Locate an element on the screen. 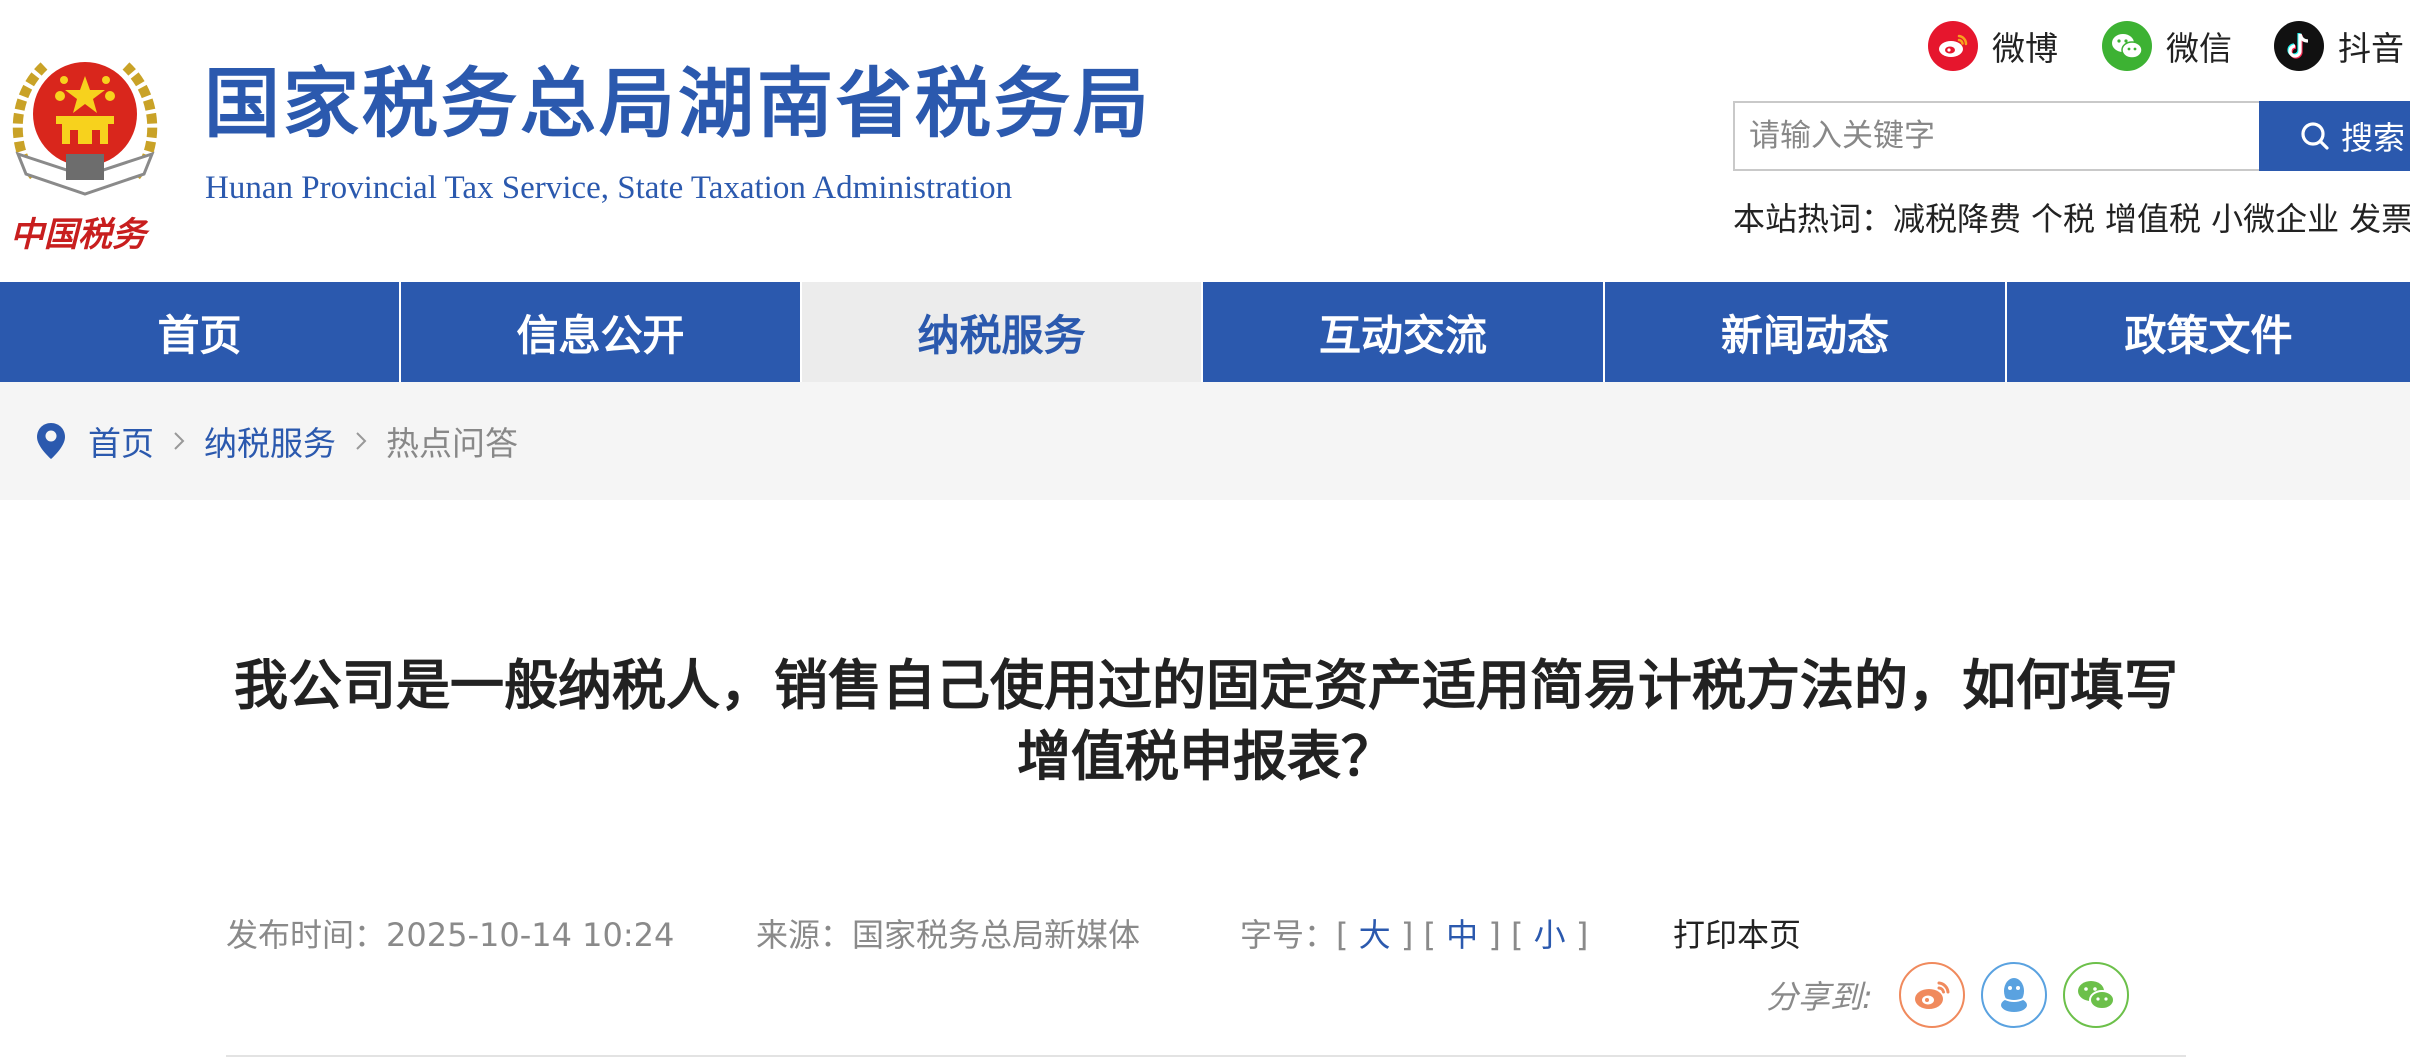  source-value: 国家税务总局新媒体 is located at coordinates (996, 935).